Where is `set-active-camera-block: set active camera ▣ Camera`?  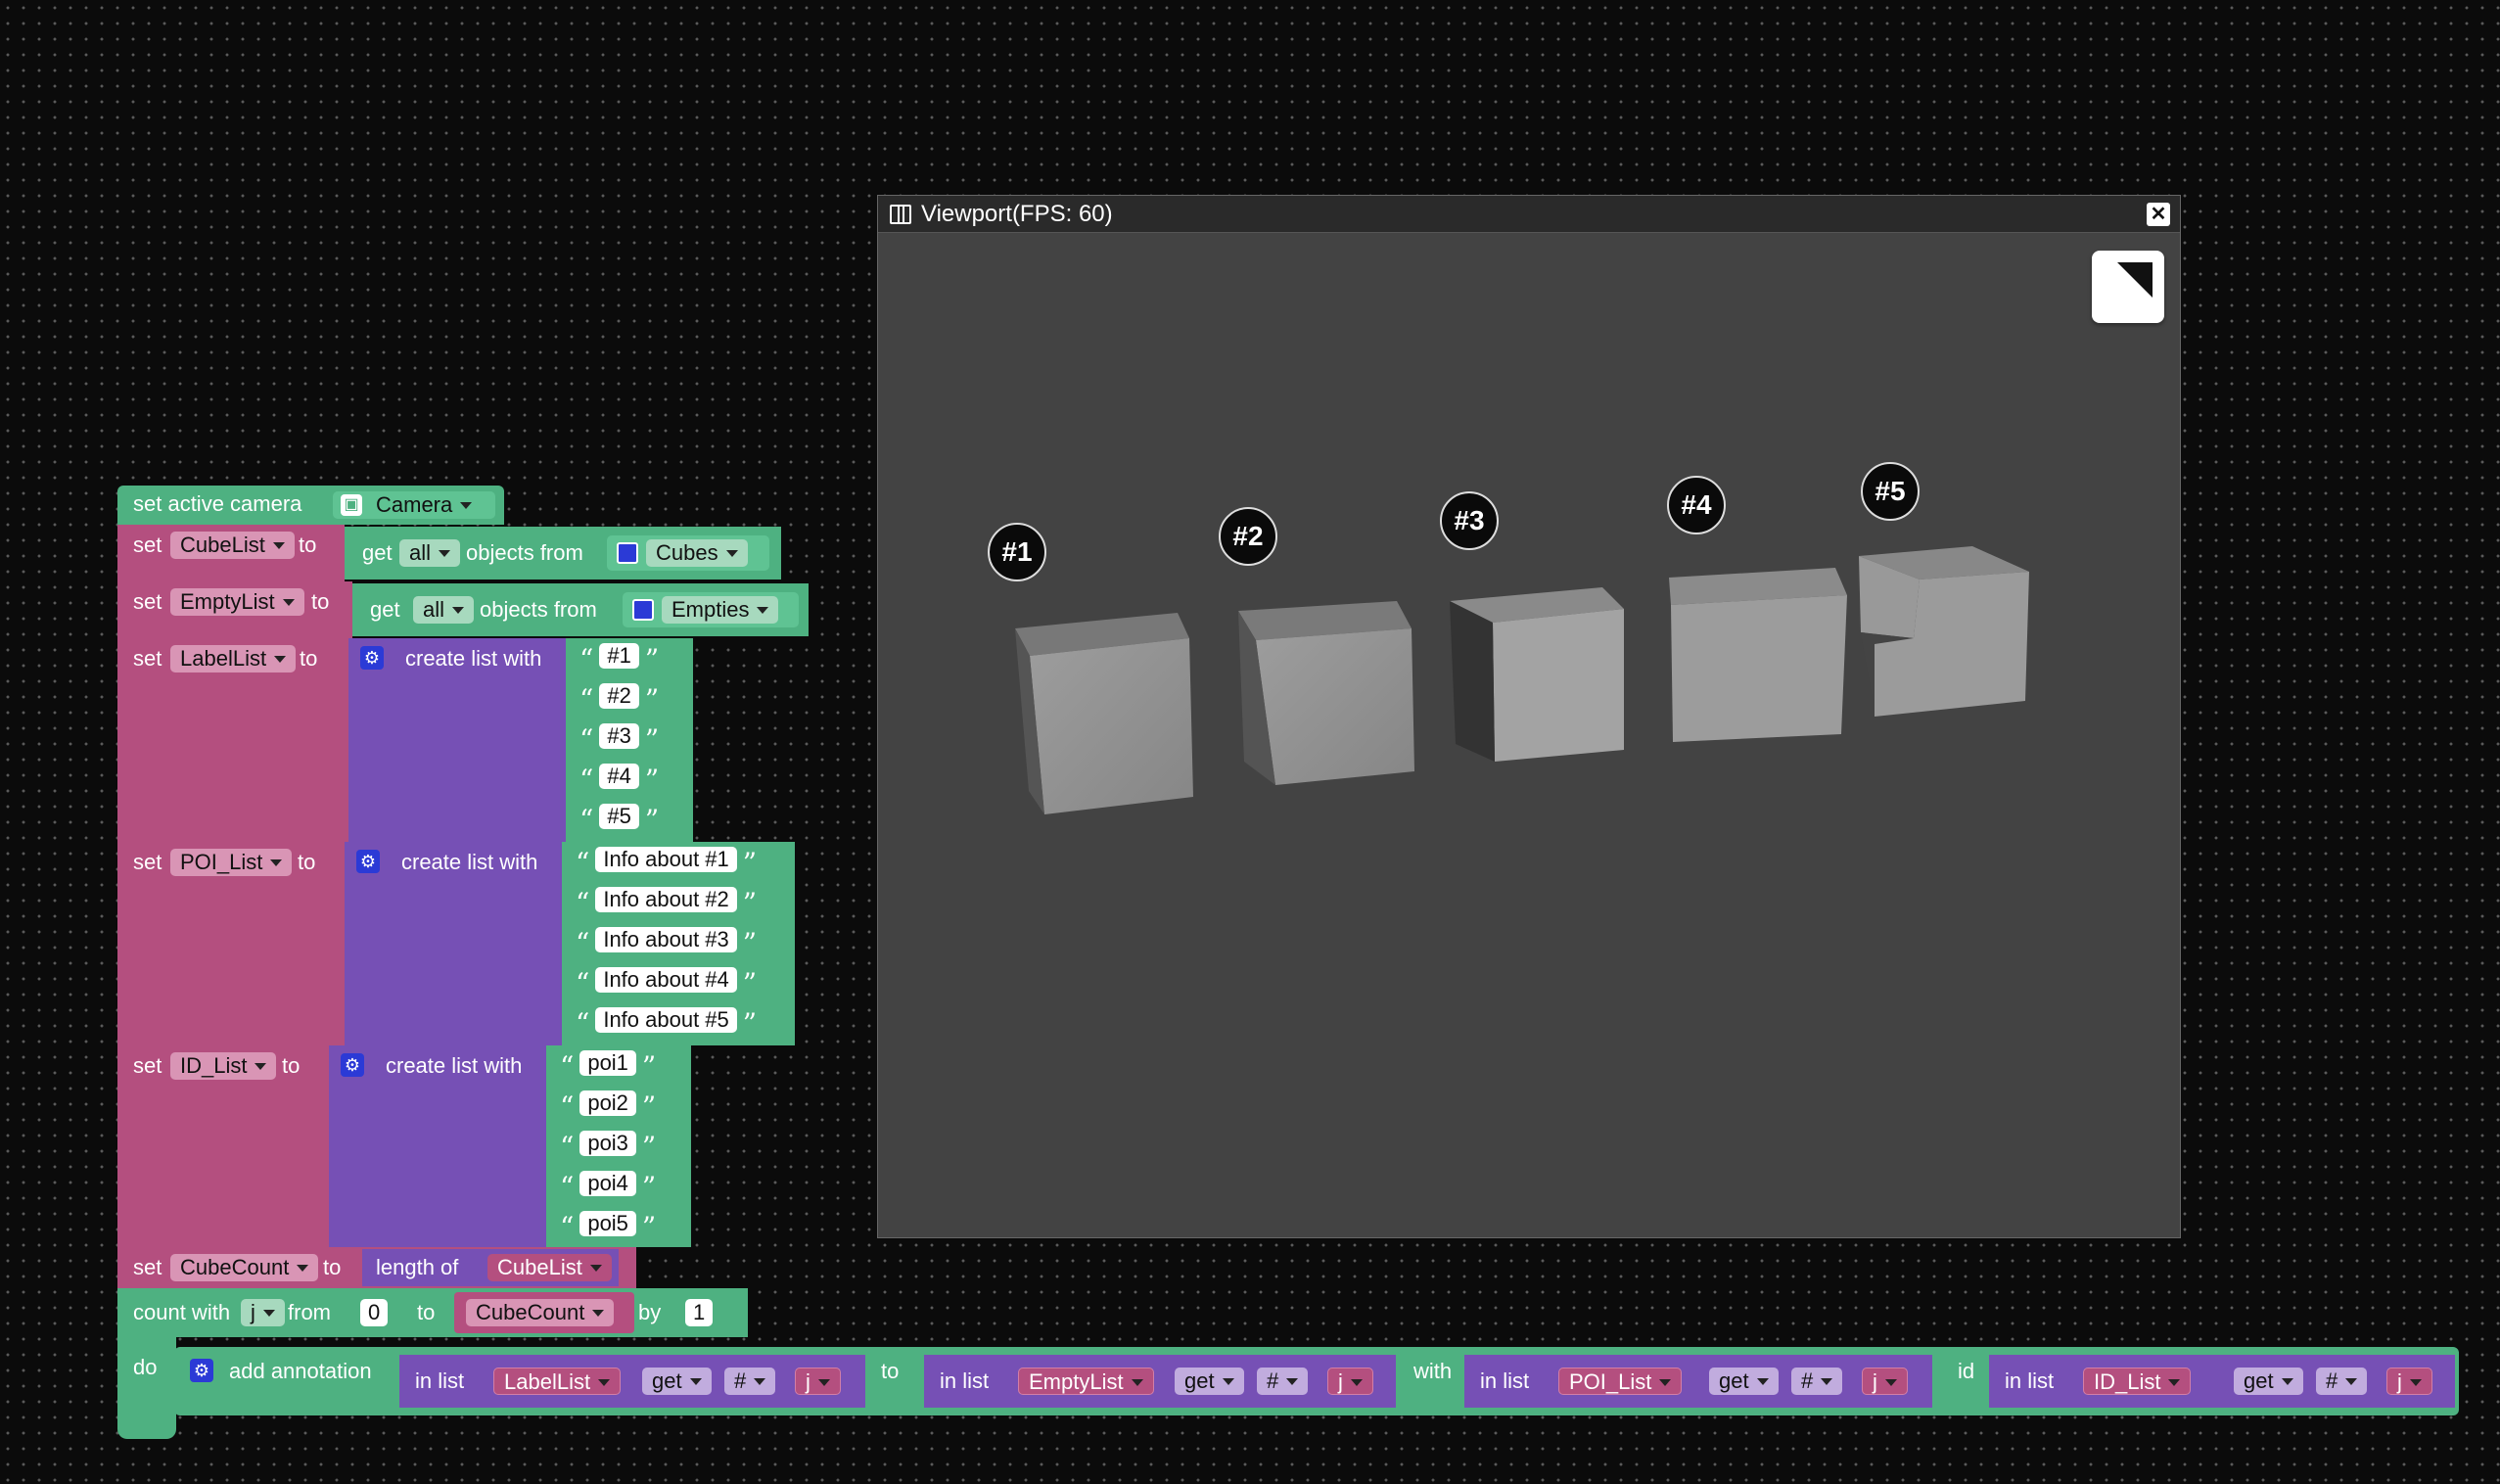 set-active-camera-block: set active camera ▣ Camera is located at coordinates (311, 505).